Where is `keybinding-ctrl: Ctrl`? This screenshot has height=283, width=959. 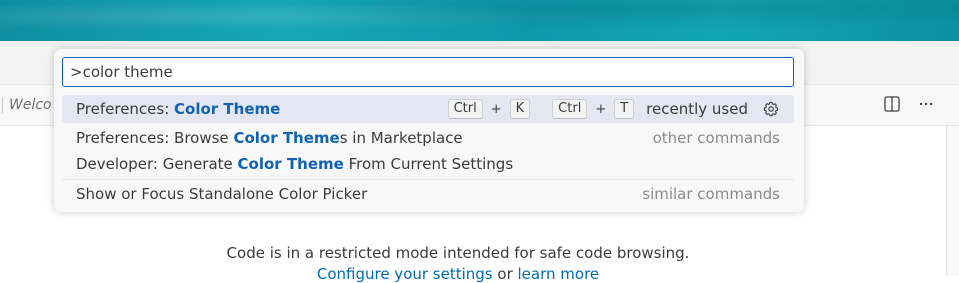 keybinding-ctrl: Ctrl is located at coordinates (465, 109).